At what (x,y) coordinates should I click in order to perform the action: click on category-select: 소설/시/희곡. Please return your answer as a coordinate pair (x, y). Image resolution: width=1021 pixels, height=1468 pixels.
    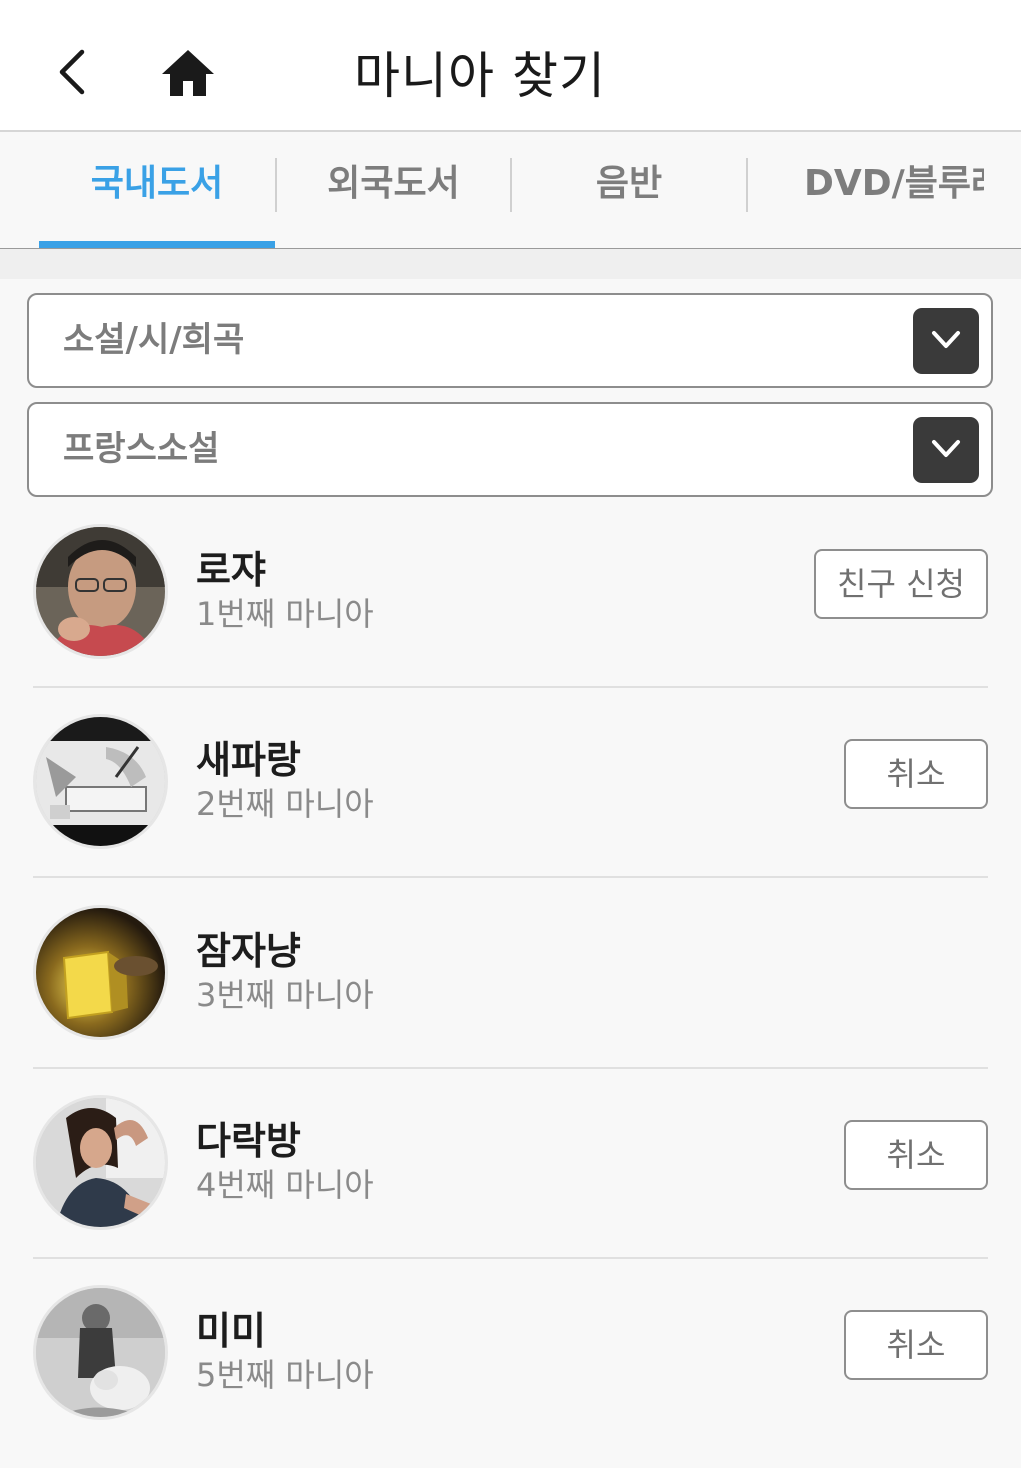
    Looking at the image, I should click on (510, 340).